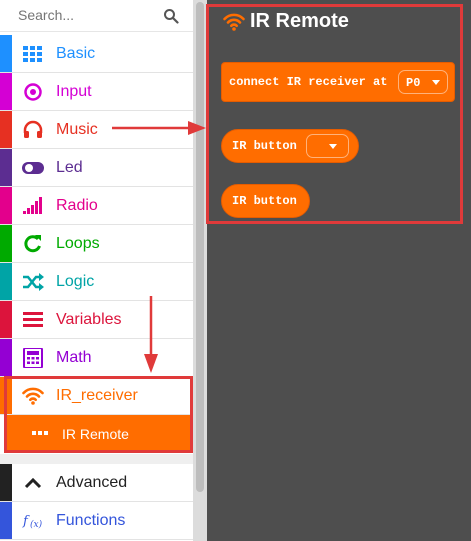 The height and width of the screenshot is (541, 471). I want to click on category-ir-receiver: IR_receiver, so click(96, 396).